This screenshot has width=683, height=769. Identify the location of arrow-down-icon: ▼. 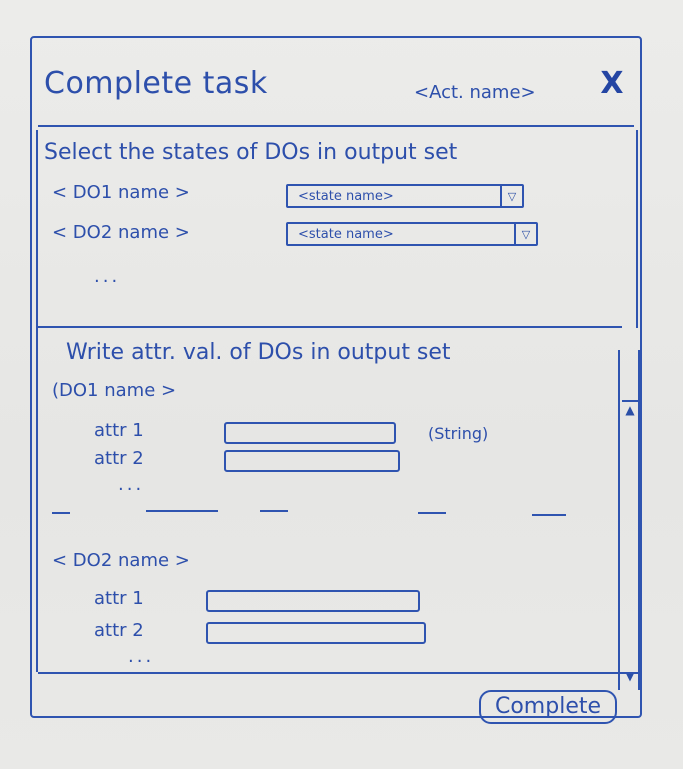
(630, 676).